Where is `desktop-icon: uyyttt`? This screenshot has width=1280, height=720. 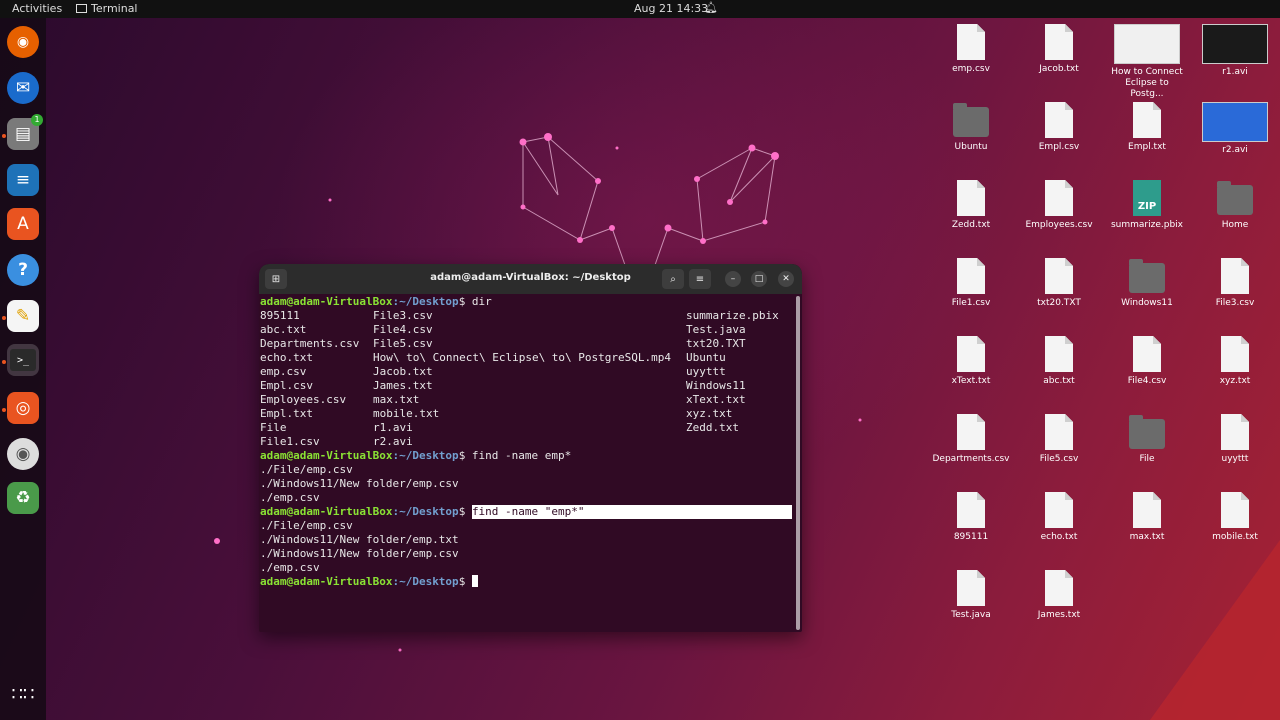 desktop-icon: uyyttt is located at coordinates (1235, 439).